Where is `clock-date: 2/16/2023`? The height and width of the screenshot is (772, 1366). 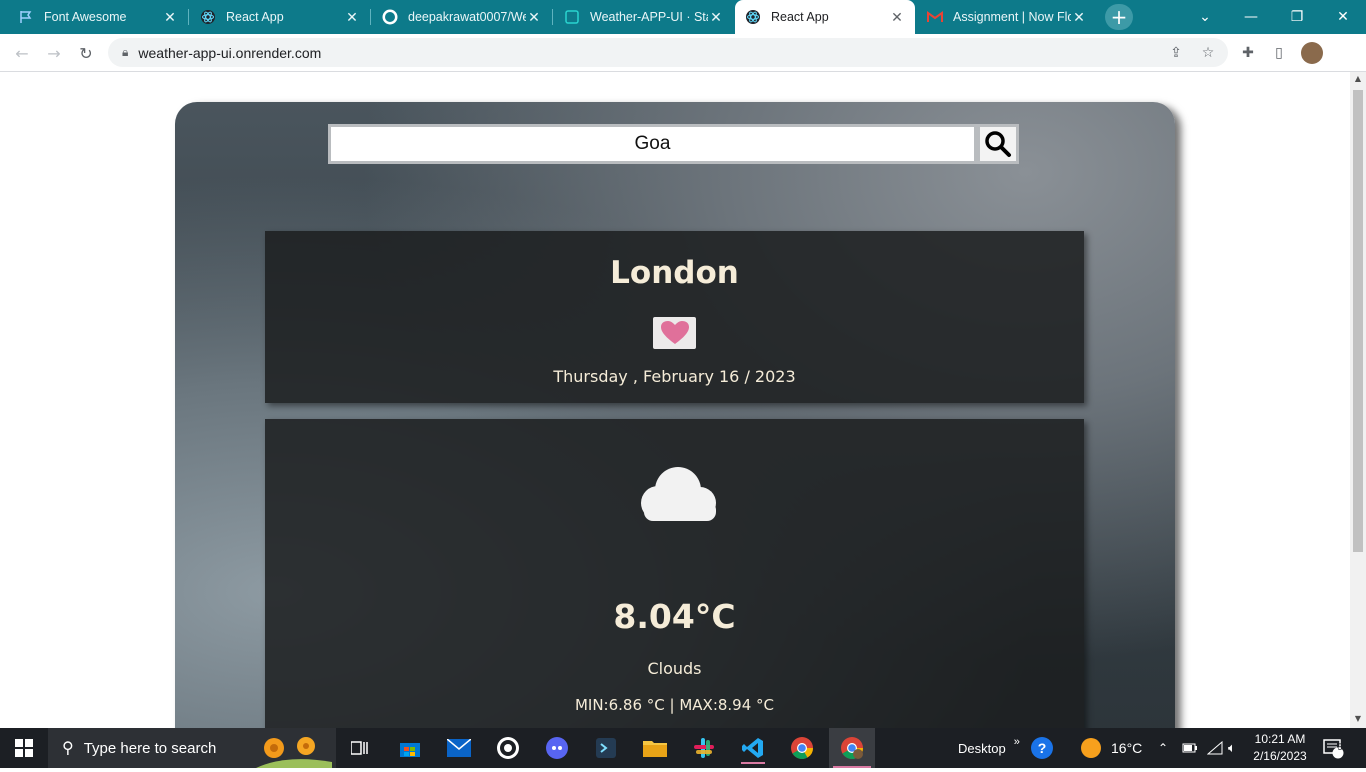 clock-date: 2/16/2023 is located at coordinates (1280, 756).